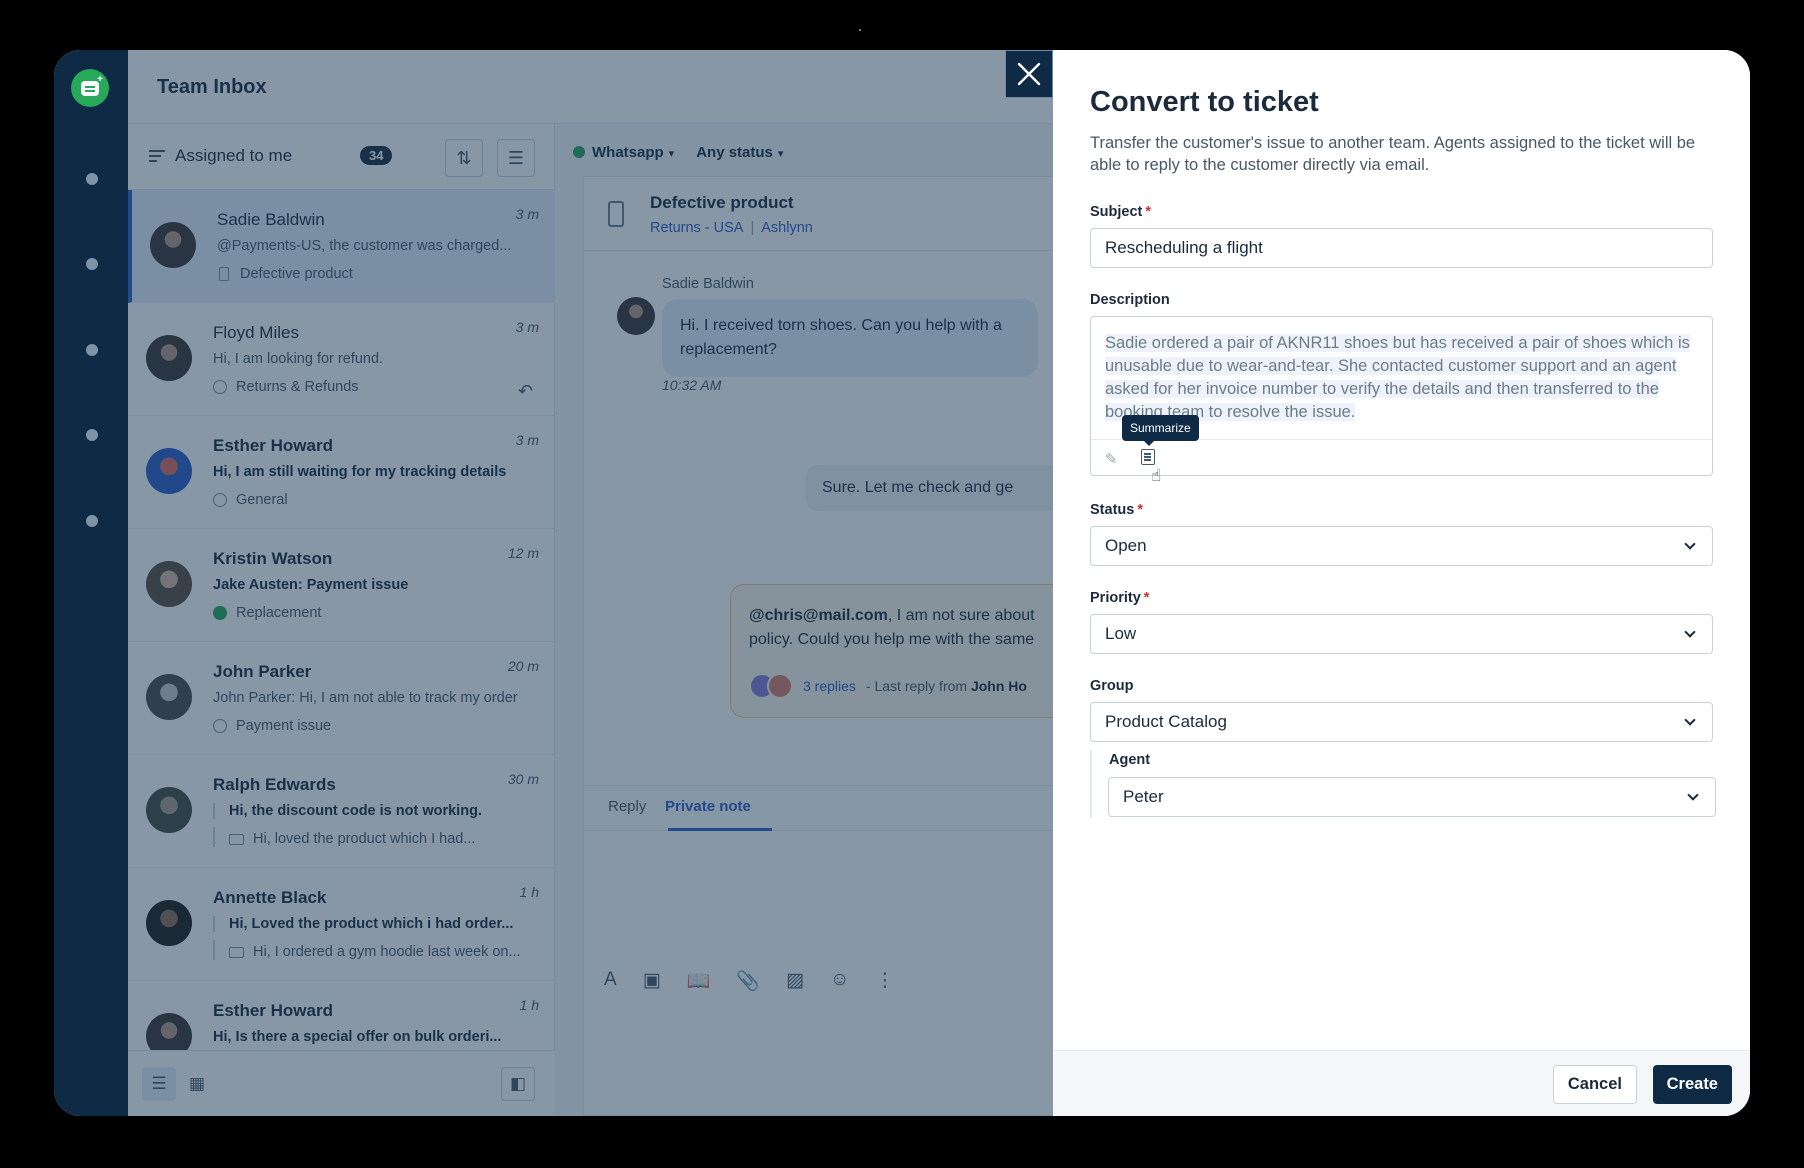 The width and height of the screenshot is (1804, 1168). Describe the element at coordinates (298, 359) in the screenshot. I see `conversation-preview: Hi, I am looking for refund.` at that location.